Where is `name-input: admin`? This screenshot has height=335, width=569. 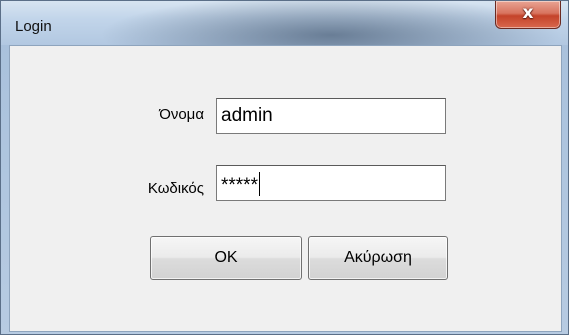 name-input: admin is located at coordinates (331, 116).